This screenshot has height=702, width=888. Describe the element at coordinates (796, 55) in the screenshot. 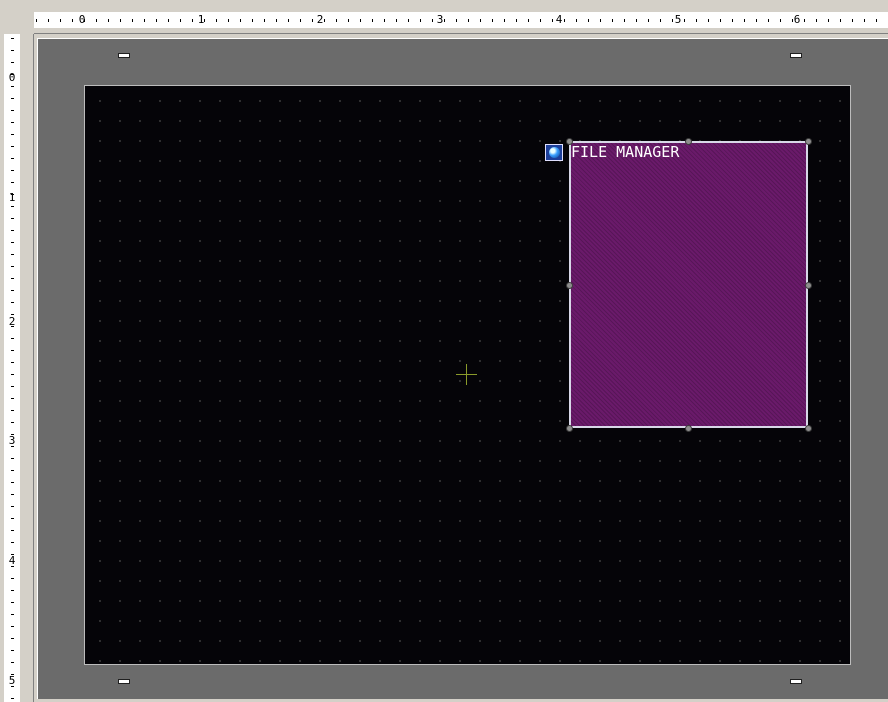

I see `frame-handle-top-right` at that location.